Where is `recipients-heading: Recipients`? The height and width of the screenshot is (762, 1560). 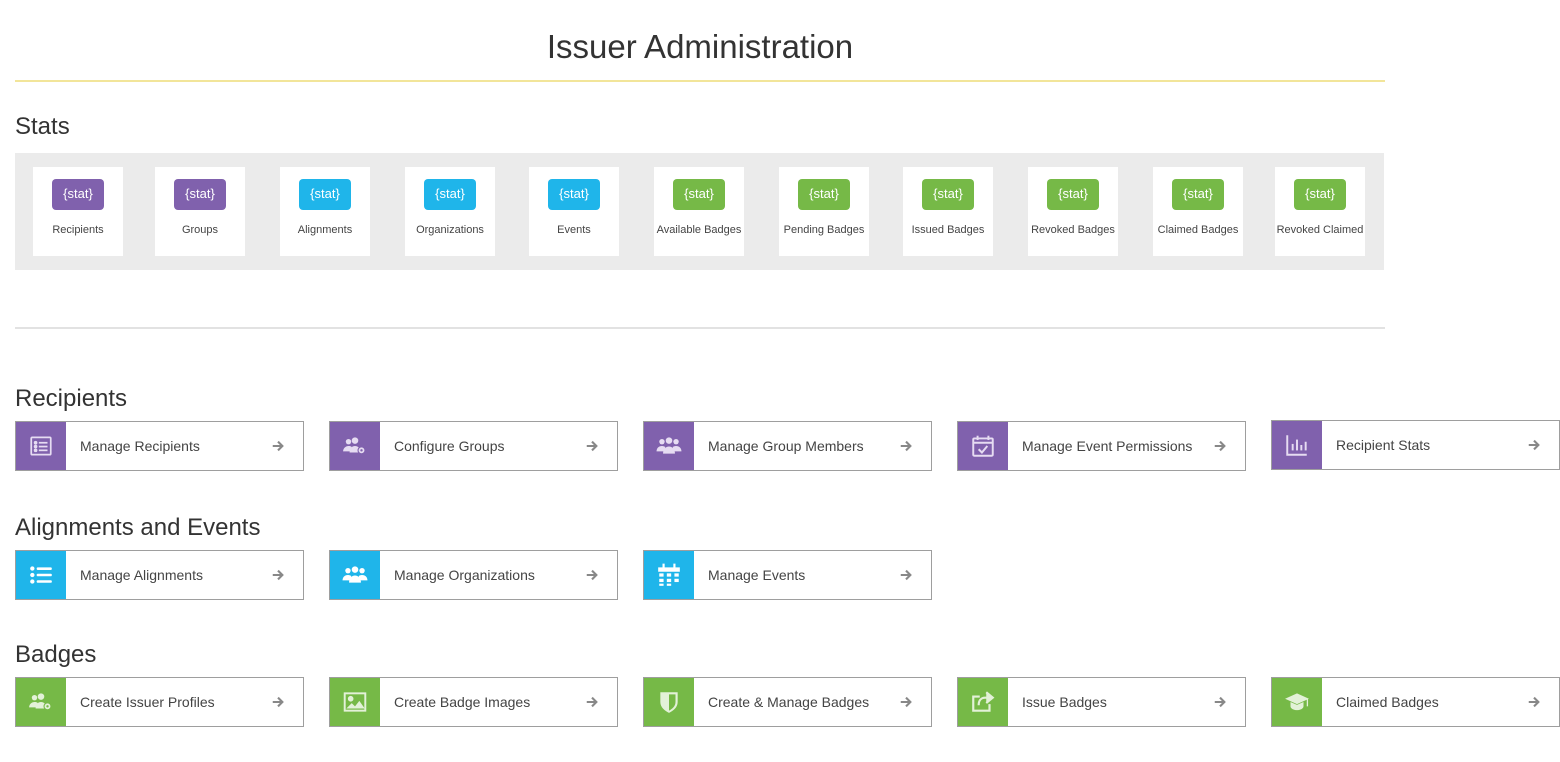 recipients-heading: Recipients is located at coordinates (71, 398).